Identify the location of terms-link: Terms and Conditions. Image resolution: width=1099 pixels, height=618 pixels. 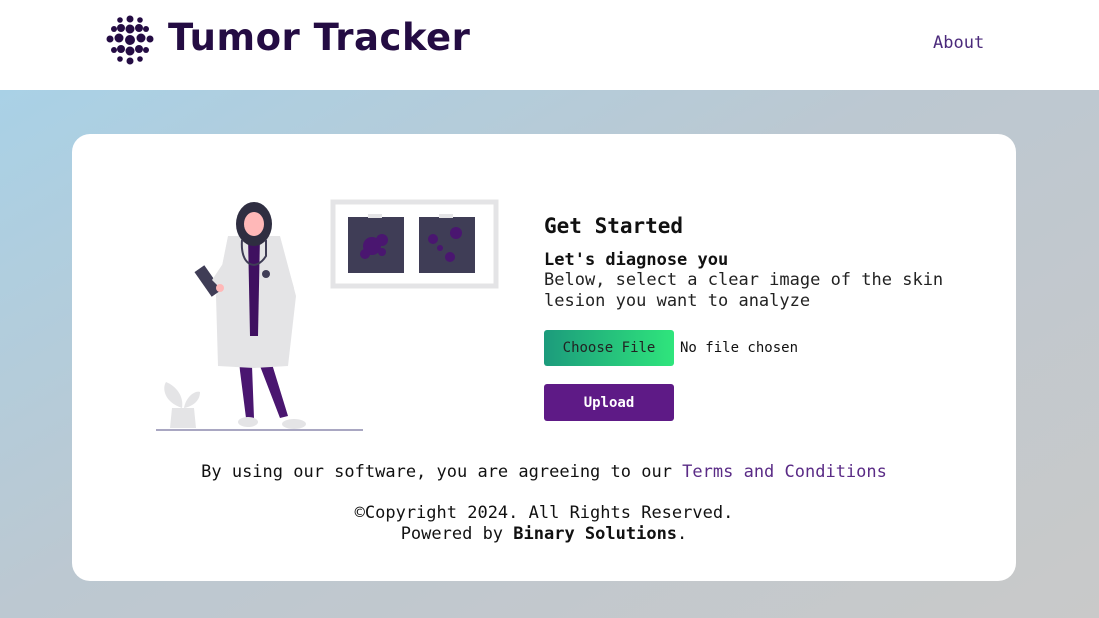
(784, 472).